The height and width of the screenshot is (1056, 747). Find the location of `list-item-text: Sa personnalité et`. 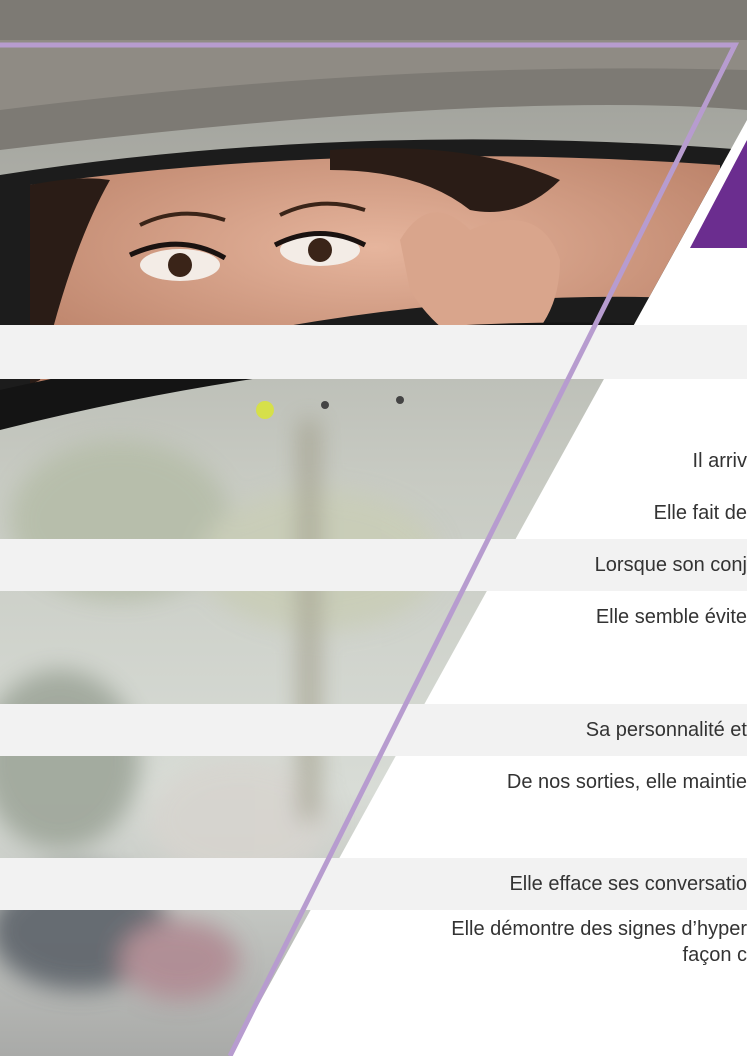

list-item-text: Sa personnalité et is located at coordinates (666, 730).